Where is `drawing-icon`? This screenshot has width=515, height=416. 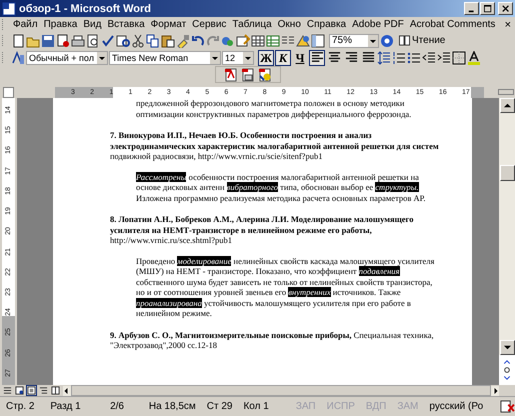
drawing-icon is located at coordinates (303, 41).